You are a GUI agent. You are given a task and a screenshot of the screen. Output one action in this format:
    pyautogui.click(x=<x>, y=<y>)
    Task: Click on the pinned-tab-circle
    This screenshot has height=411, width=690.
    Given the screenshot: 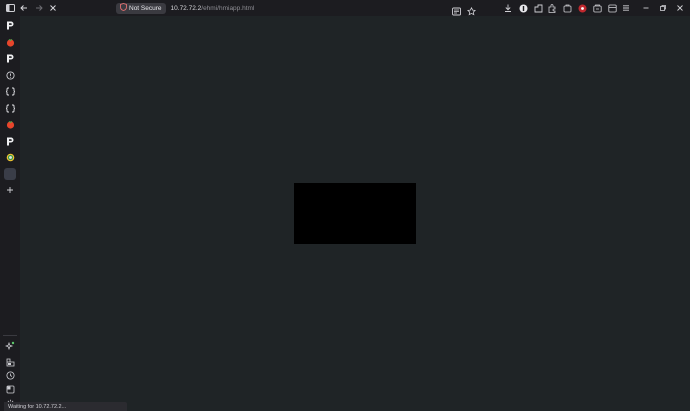 What is the action you would take?
    pyautogui.click(x=10, y=75)
    